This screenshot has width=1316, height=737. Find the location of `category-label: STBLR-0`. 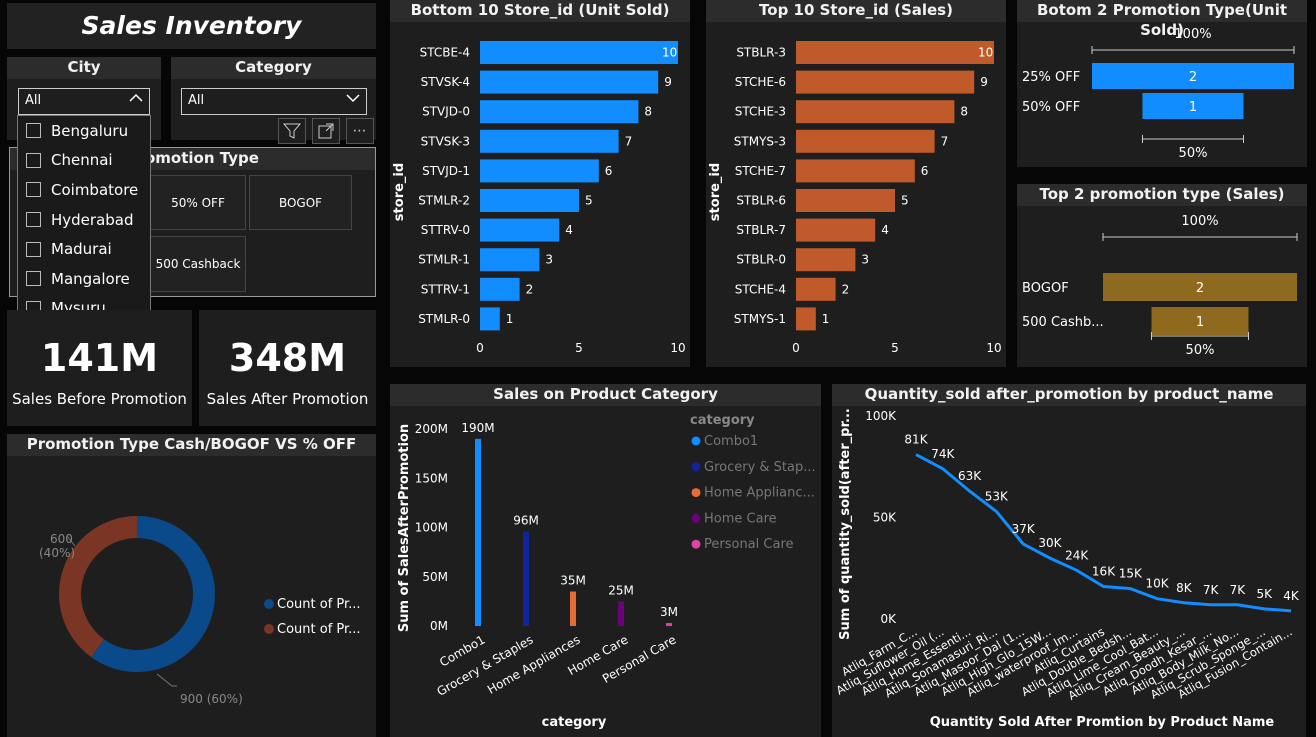

category-label: STBLR-0 is located at coordinates (761, 260).